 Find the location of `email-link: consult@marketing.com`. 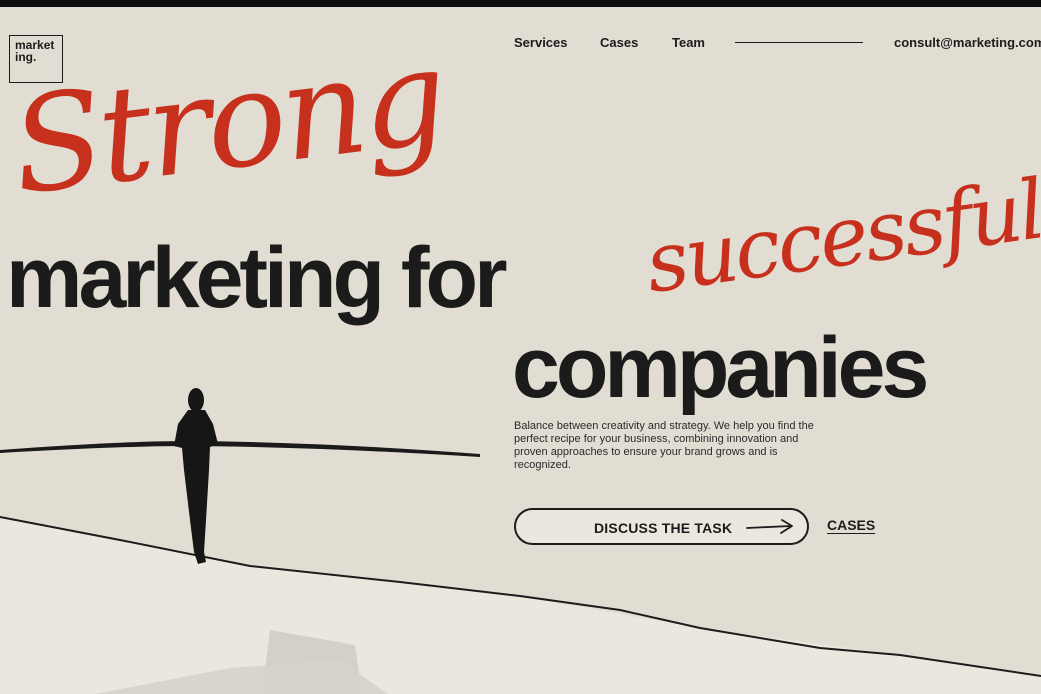

email-link: consult@marketing.com is located at coordinates (967, 42).